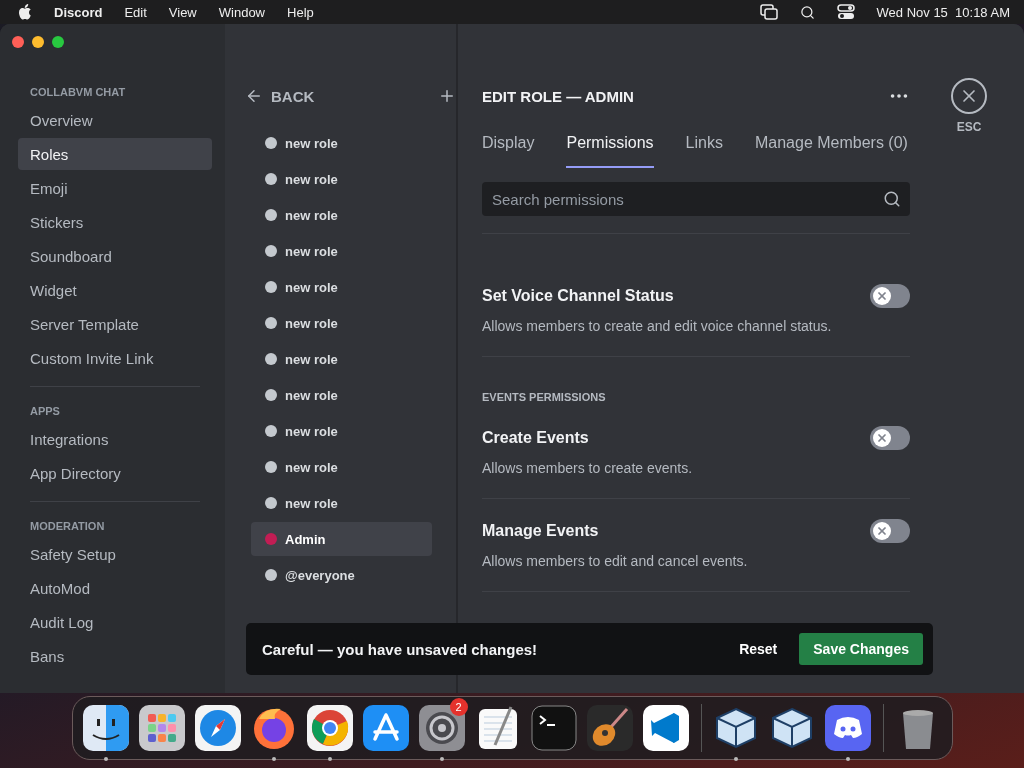 The width and height of the screenshot is (1024, 768). I want to click on app-store-icon, so click(386, 728).